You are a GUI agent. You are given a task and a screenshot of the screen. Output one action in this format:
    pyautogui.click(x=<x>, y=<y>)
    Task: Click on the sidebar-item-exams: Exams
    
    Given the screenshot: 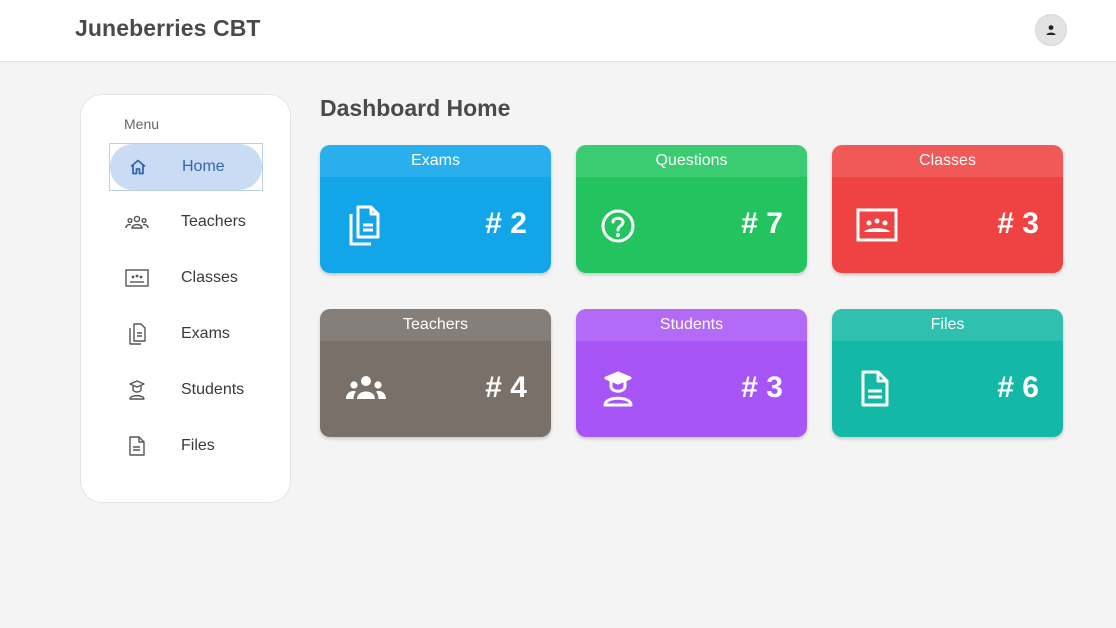 What is the action you would take?
    pyautogui.click(x=186, y=334)
    